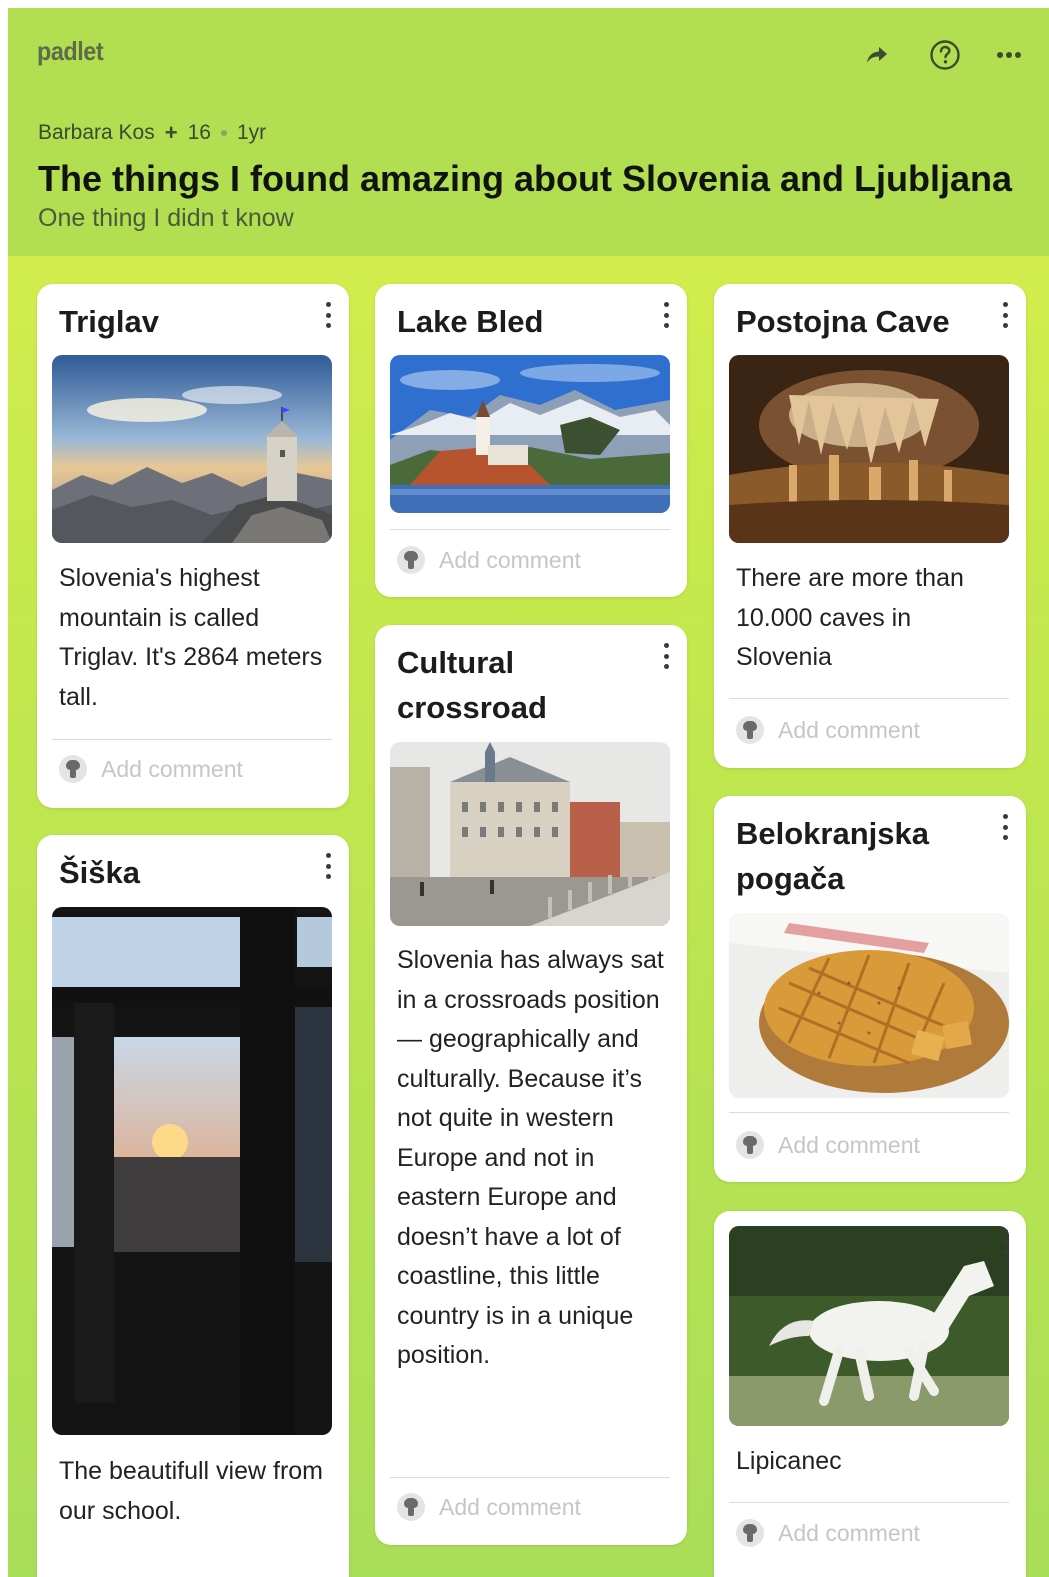 The width and height of the screenshot is (1049, 1577). What do you see at coordinates (869, 449) in the screenshot?
I see `post-image-postojna-cave` at bounding box center [869, 449].